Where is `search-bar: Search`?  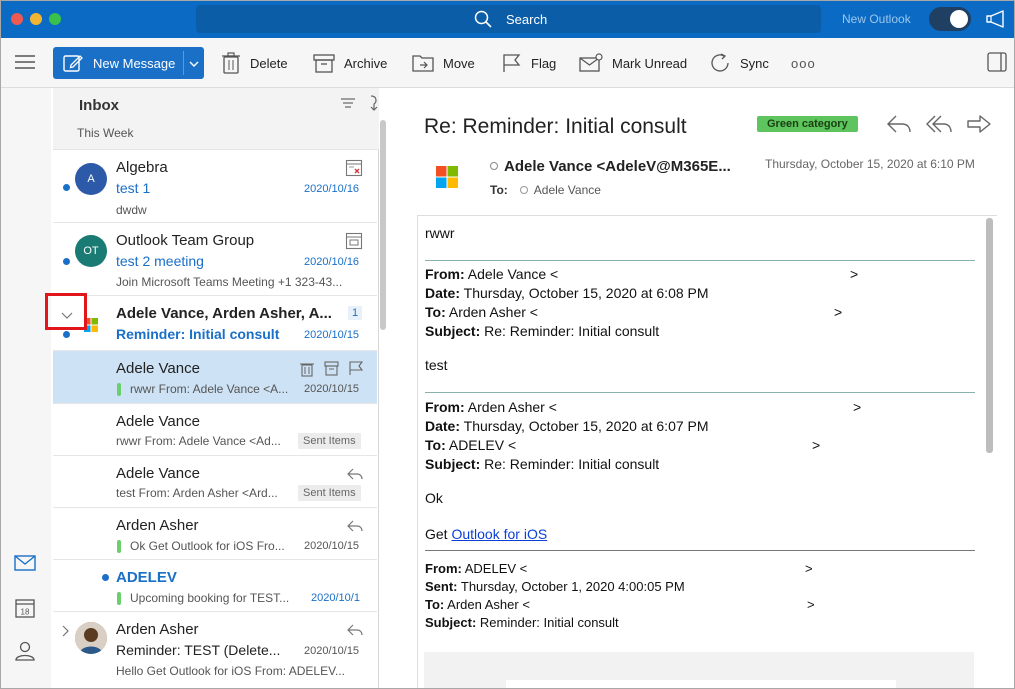 search-bar: Search is located at coordinates (508, 19).